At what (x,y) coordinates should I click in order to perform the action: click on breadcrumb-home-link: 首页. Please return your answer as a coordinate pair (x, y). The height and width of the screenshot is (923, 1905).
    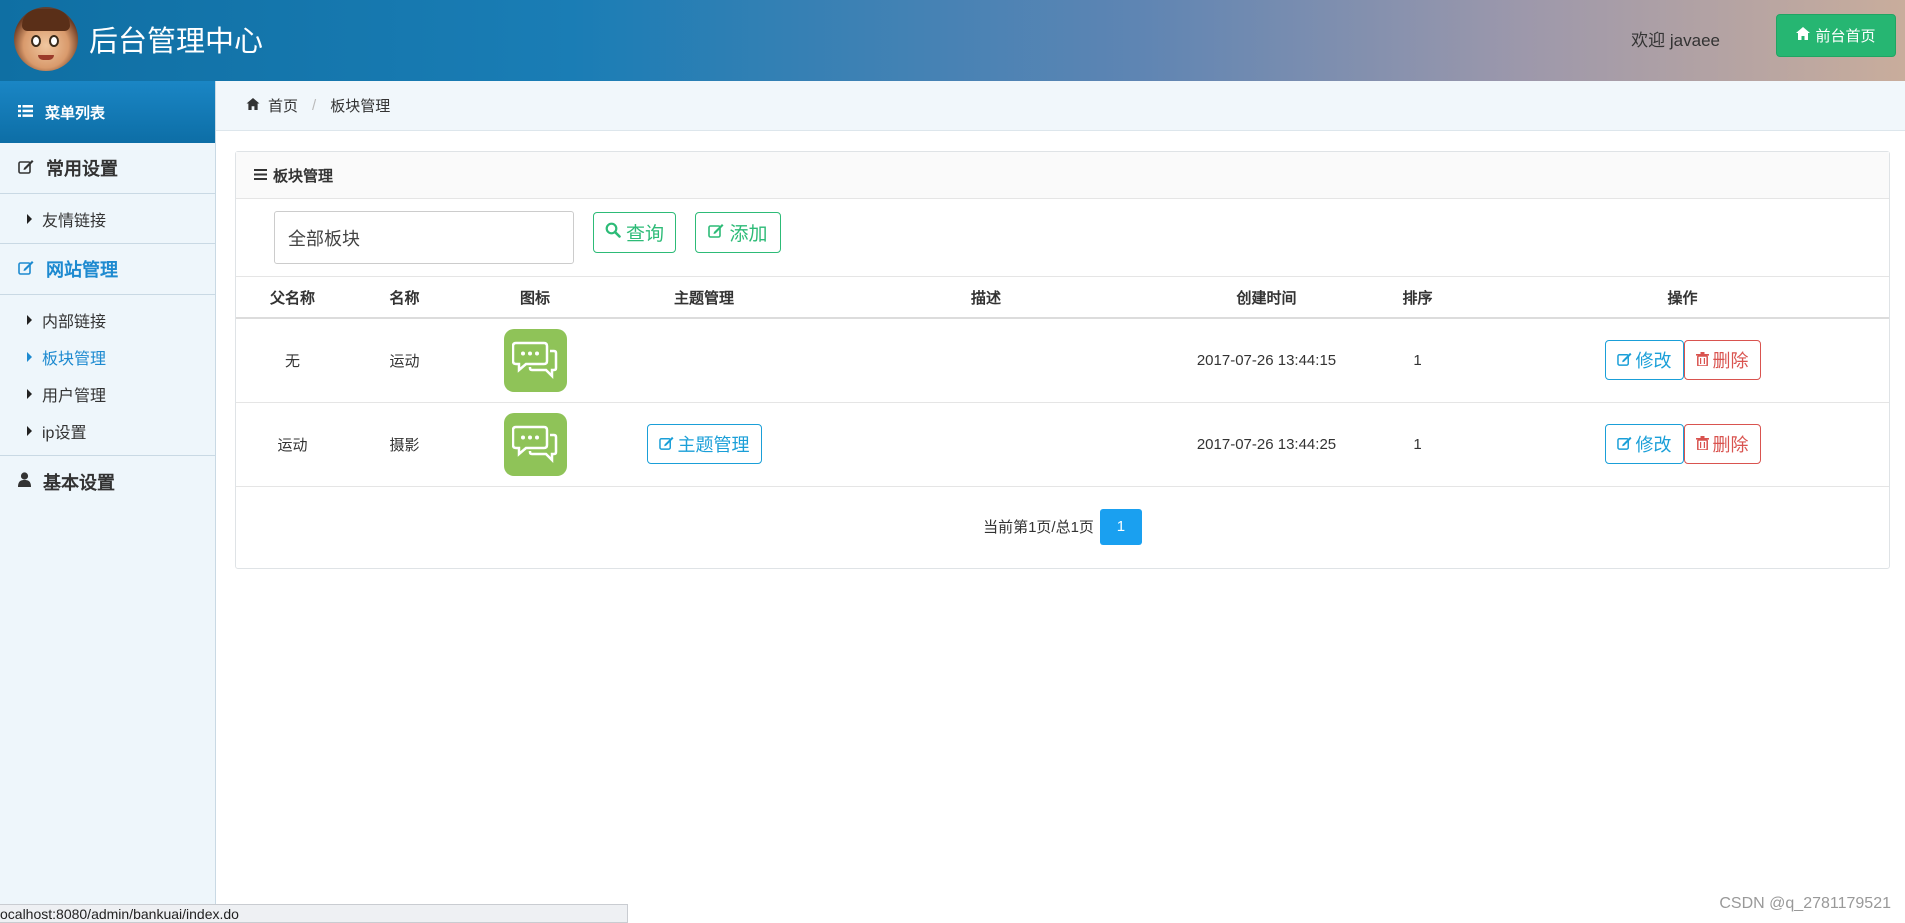
    Looking at the image, I should click on (283, 105).